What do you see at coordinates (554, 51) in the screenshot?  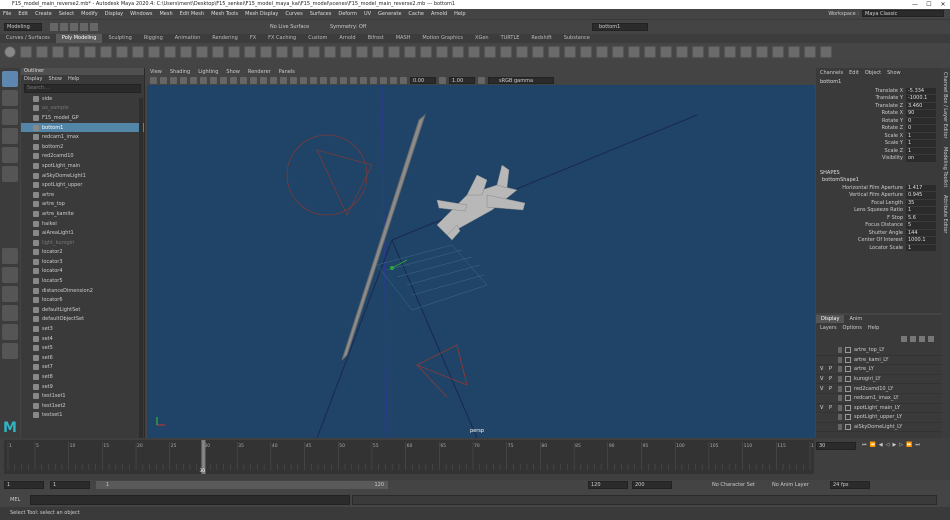 I see `sew-uv-icon` at bounding box center [554, 51].